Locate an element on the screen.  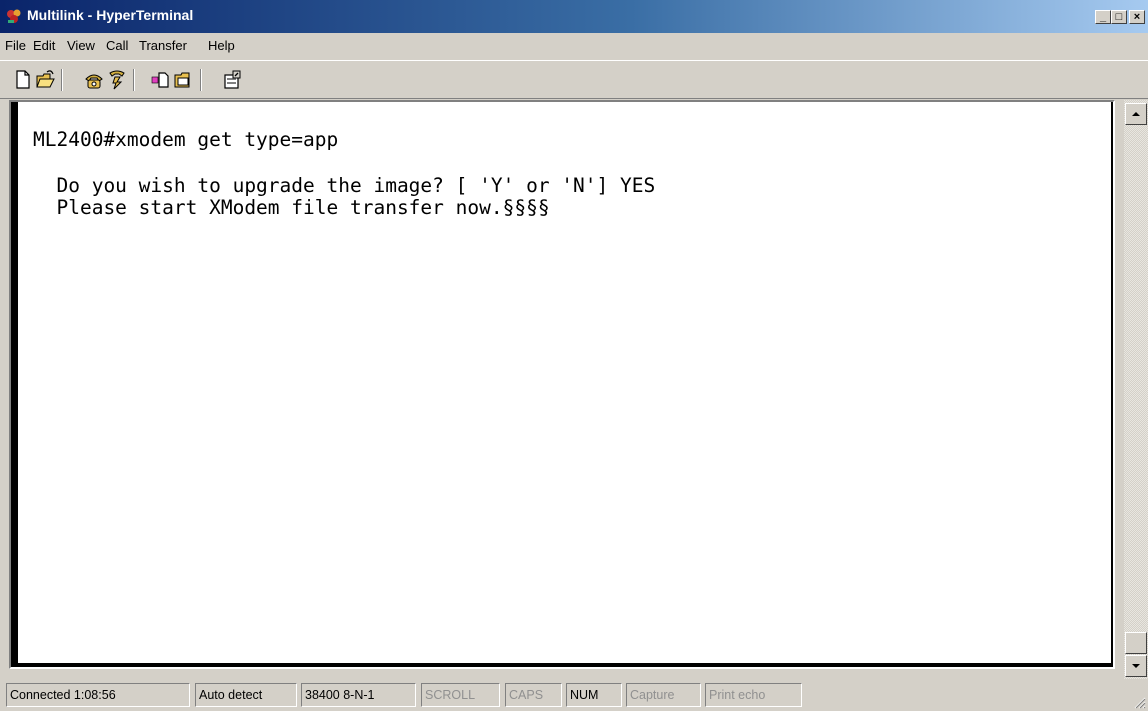
title-bar: Multilink - HyperTerminal _ □ × is located at coordinates (574, 16).